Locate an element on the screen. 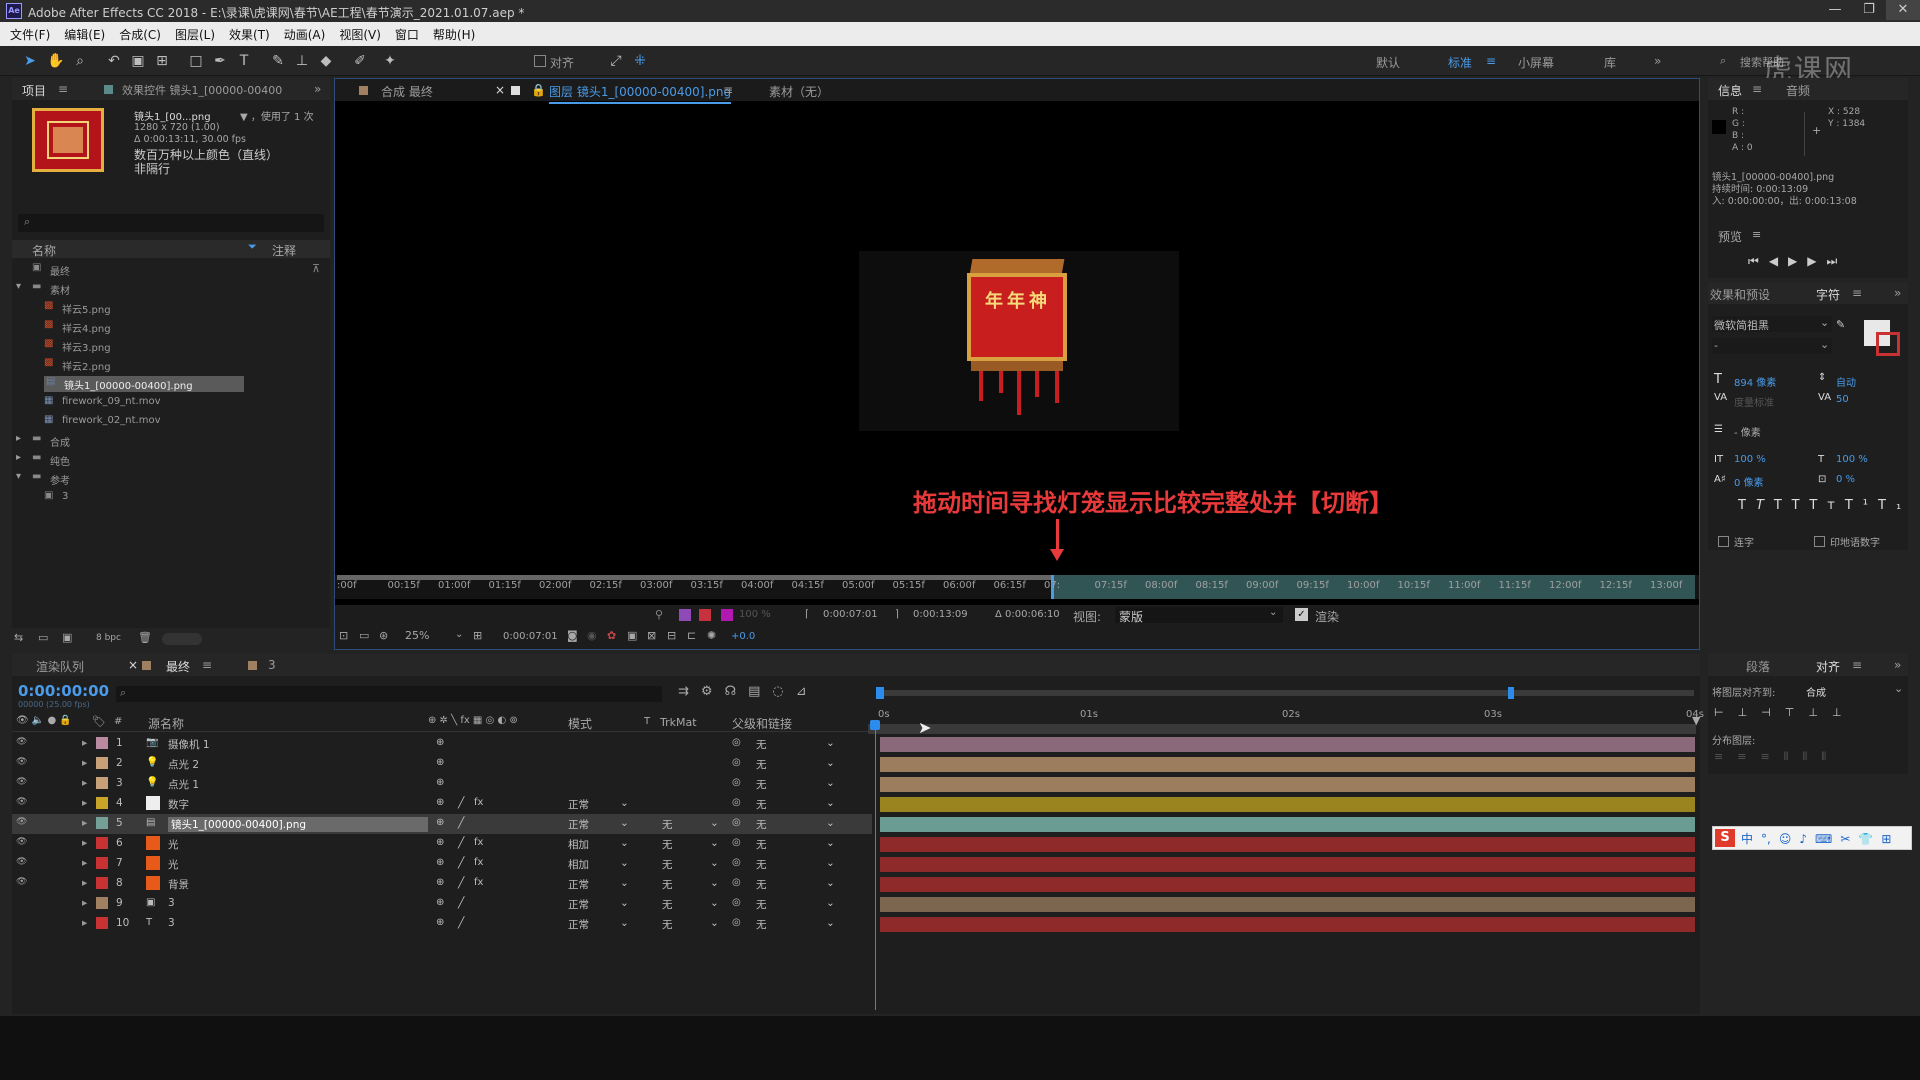 The height and width of the screenshot is (1080, 1920). minimize-icon: — is located at coordinates (1835, 10).